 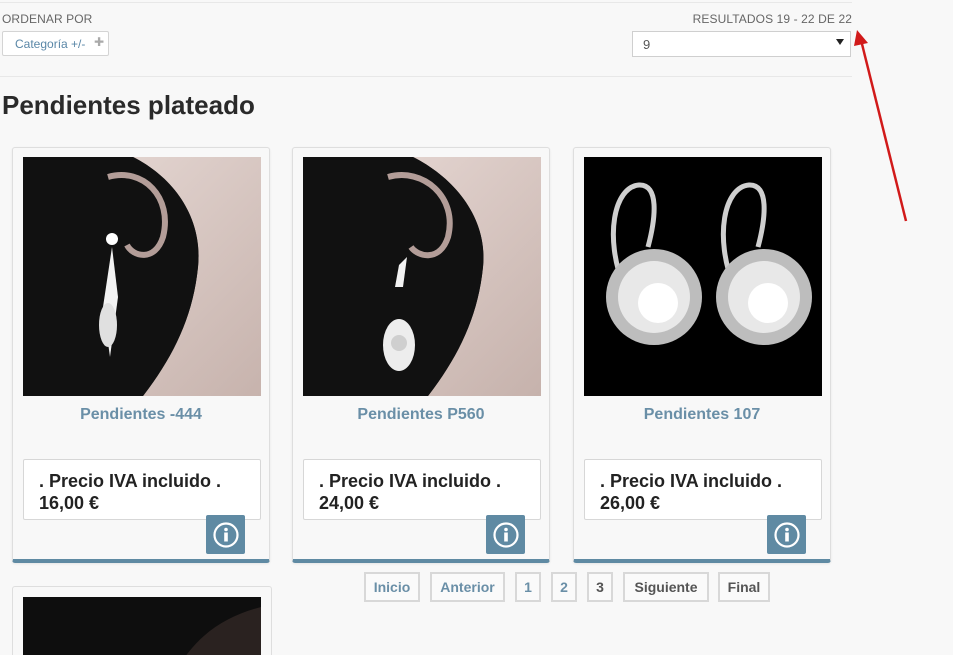 What do you see at coordinates (421, 415) in the screenshot?
I see `product-name-link: Pendientes P560` at bounding box center [421, 415].